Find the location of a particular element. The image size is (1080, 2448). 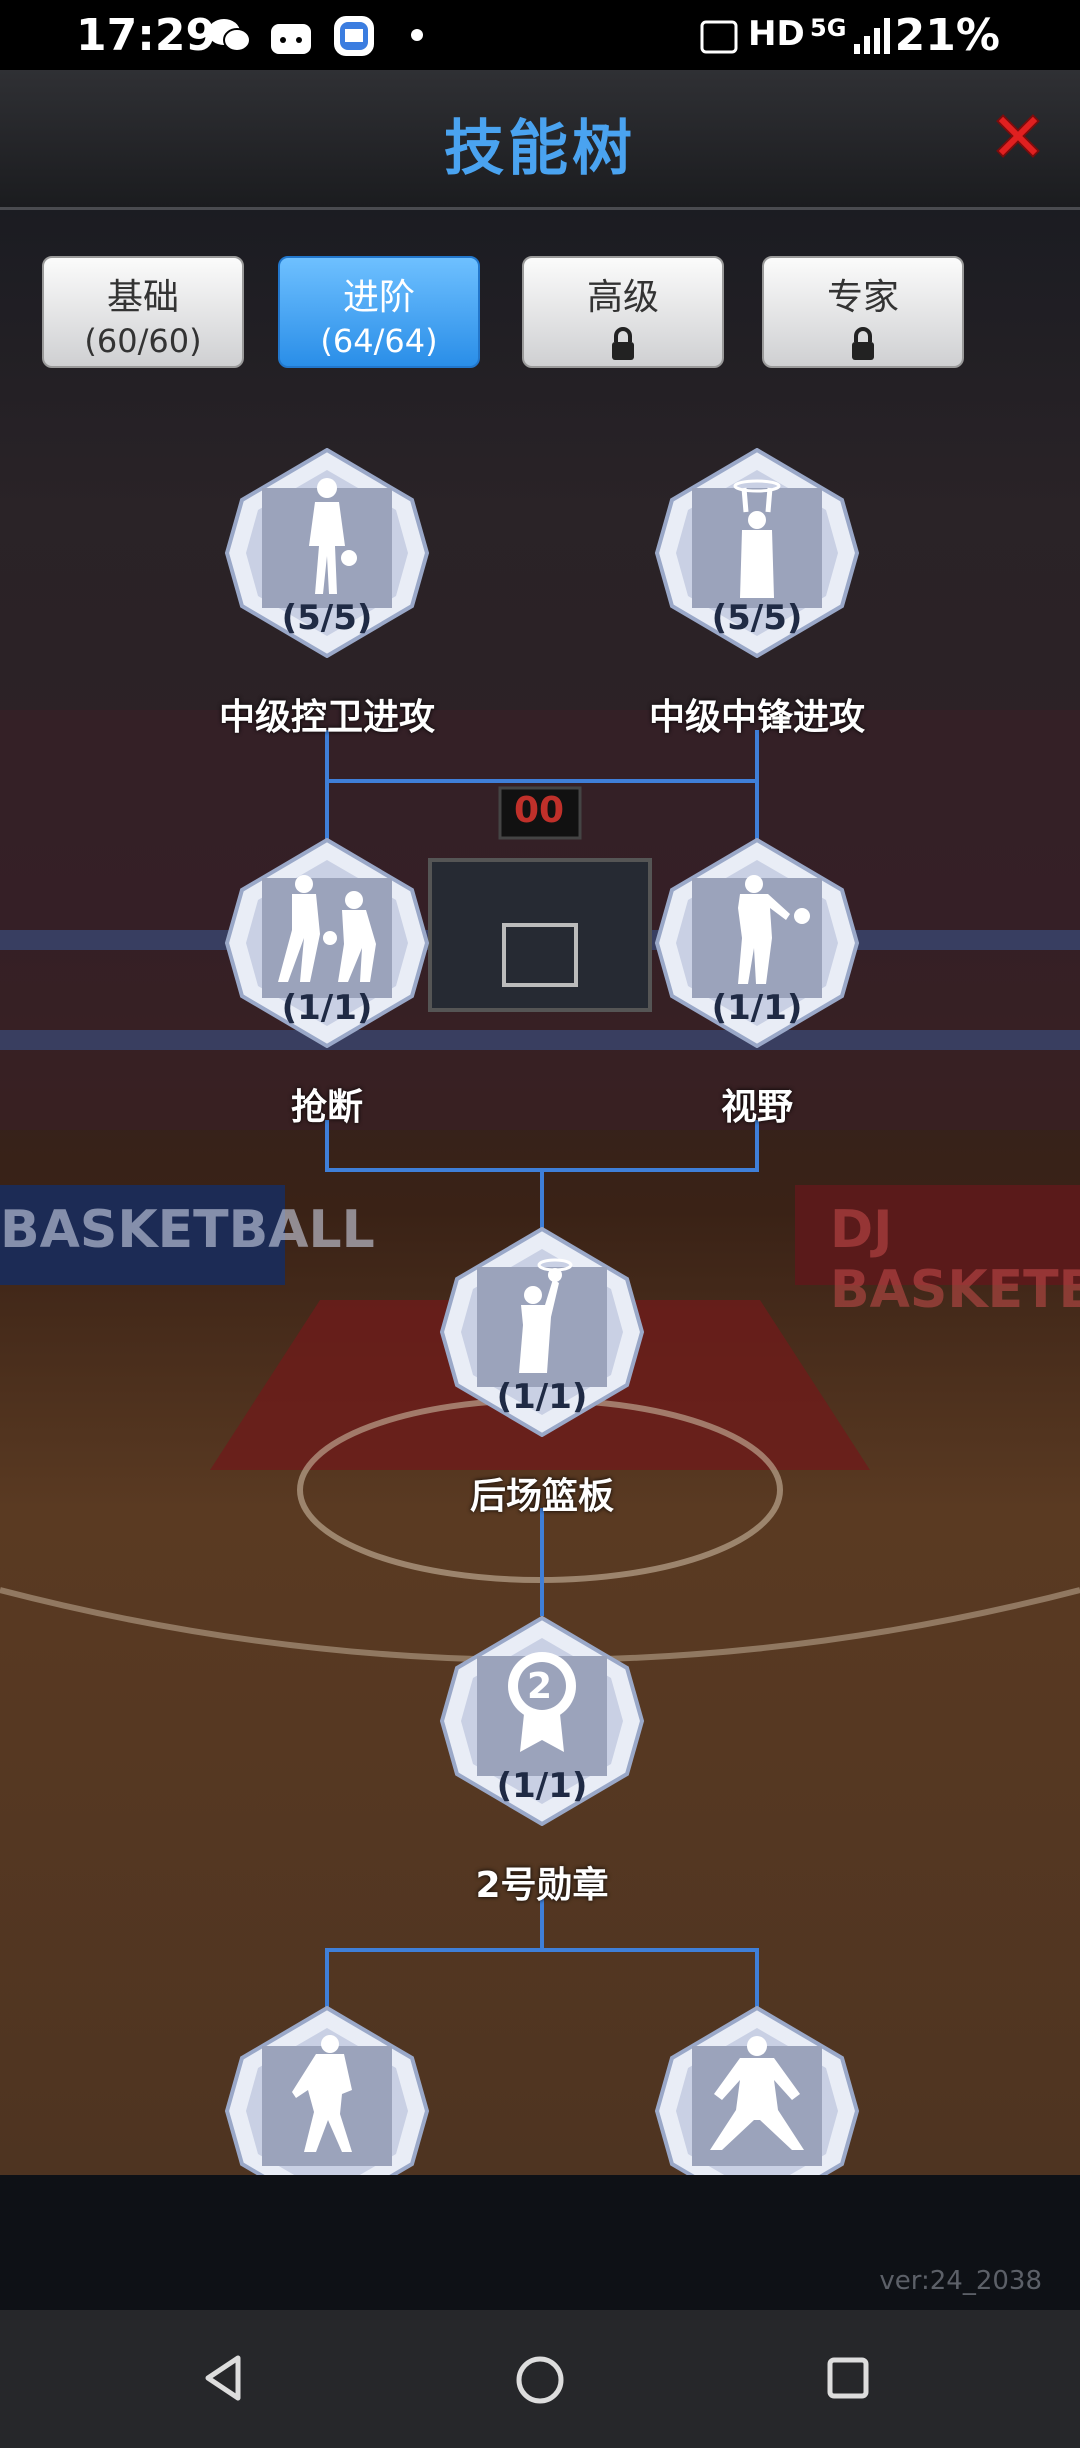

skill-node-defensive-rebound: (1/1) is located at coordinates (542, 1332).